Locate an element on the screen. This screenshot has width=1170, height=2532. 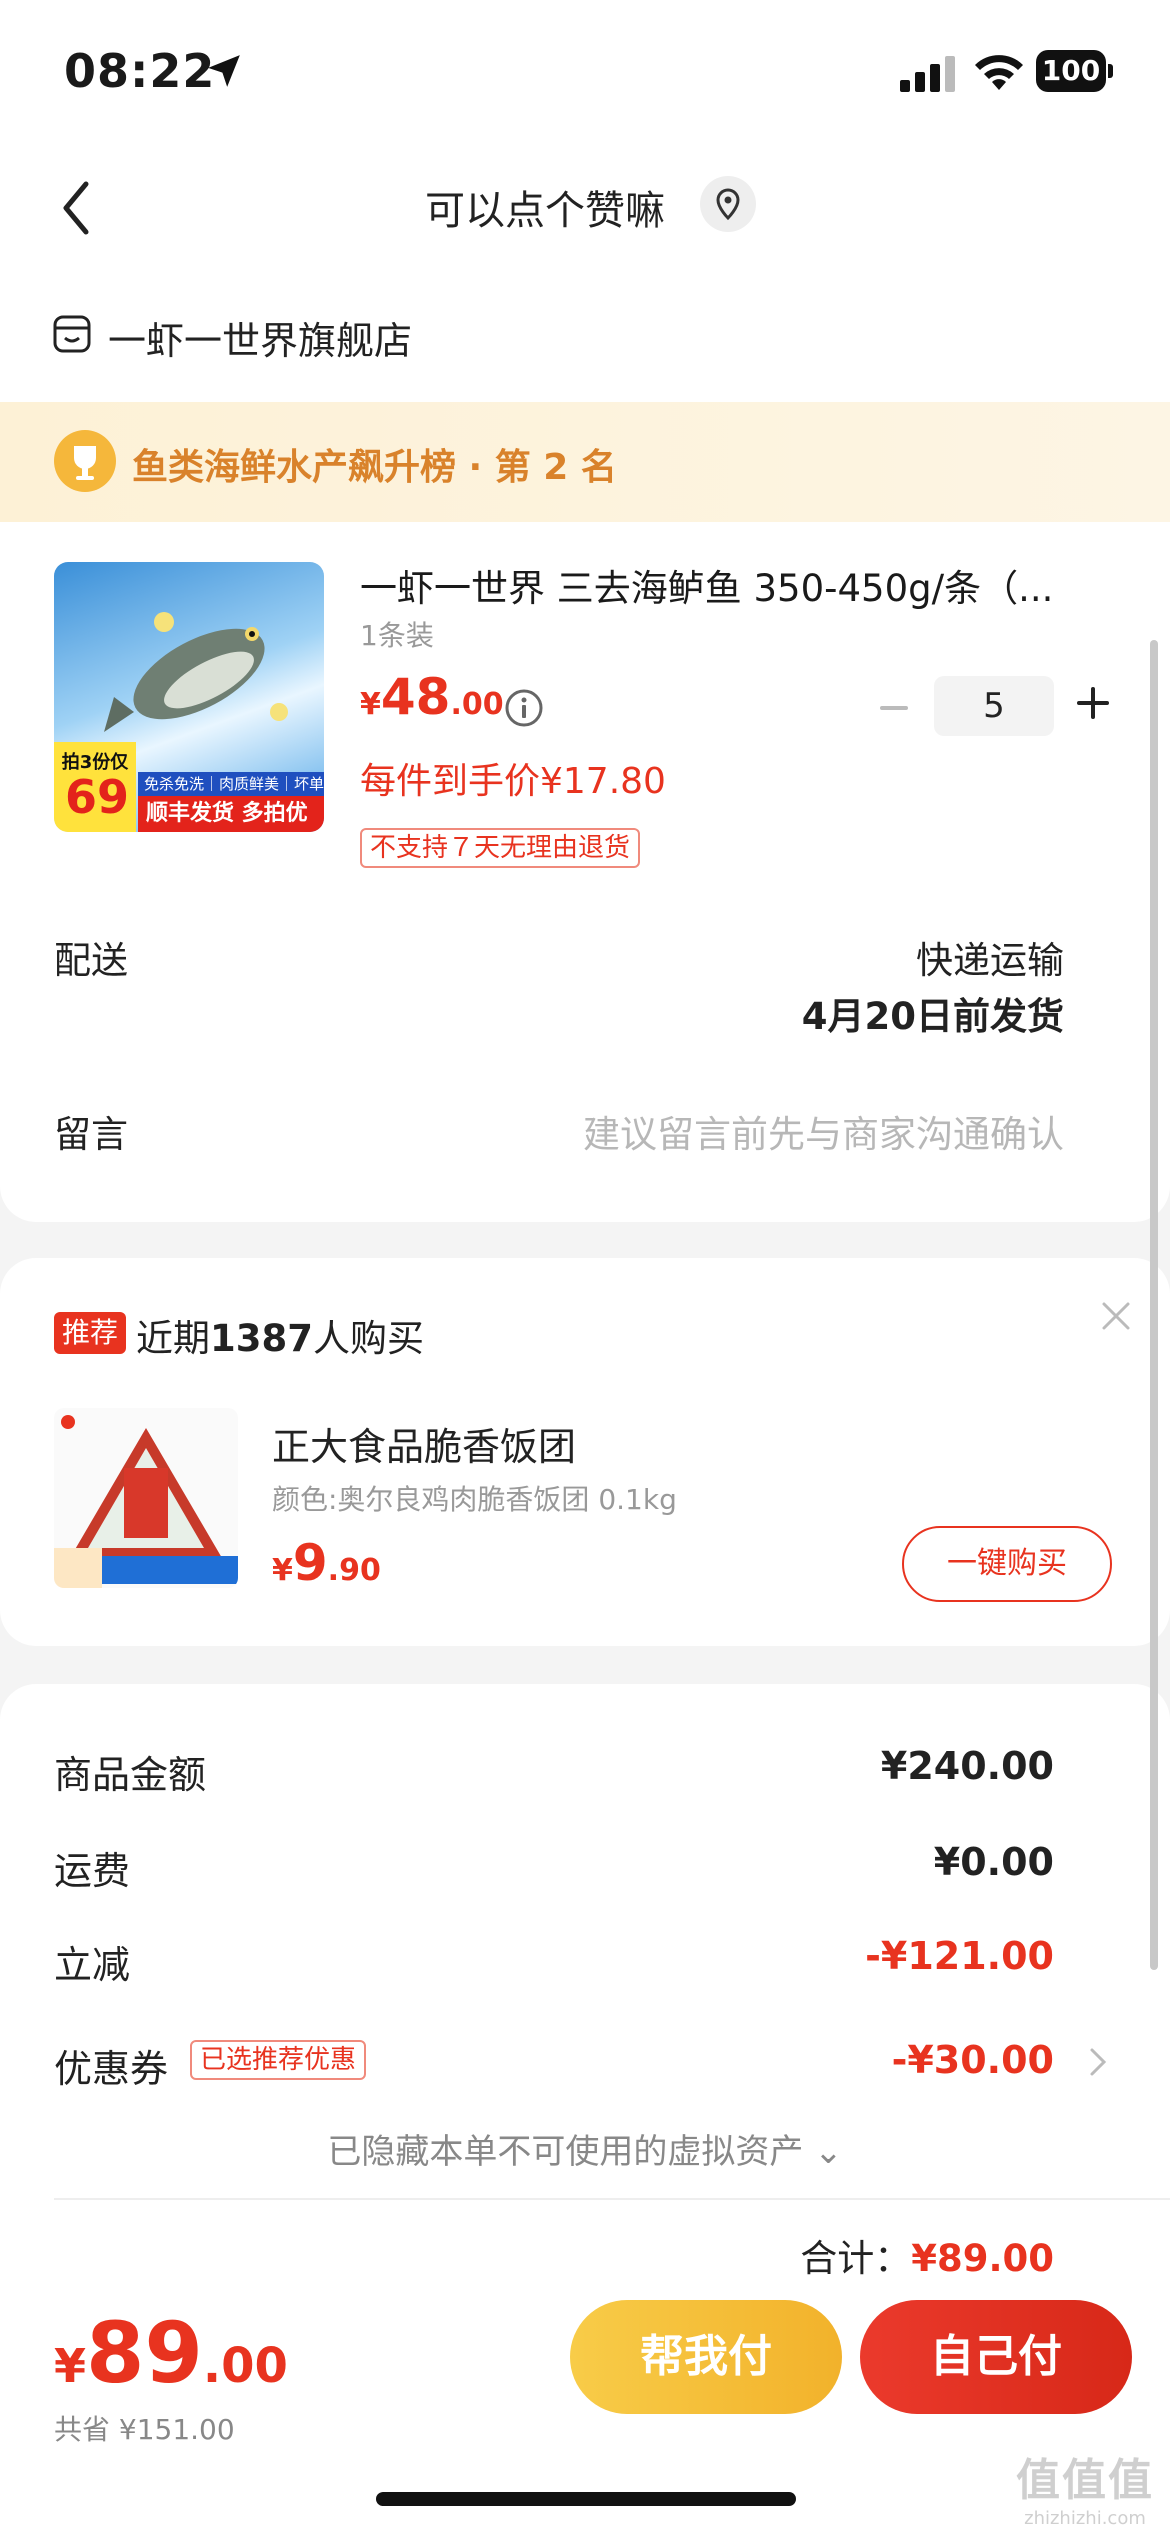
delivery-date: 4月20日前发货 is located at coordinates (932, 1016).